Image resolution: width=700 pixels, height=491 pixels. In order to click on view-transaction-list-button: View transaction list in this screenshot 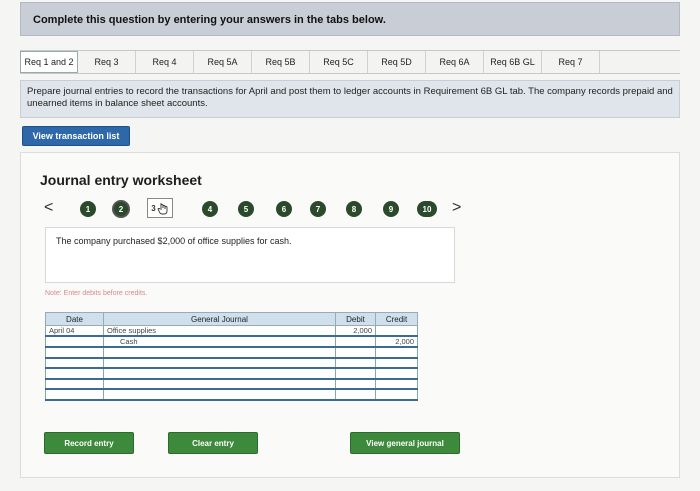, I will do `click(76, 136)`.